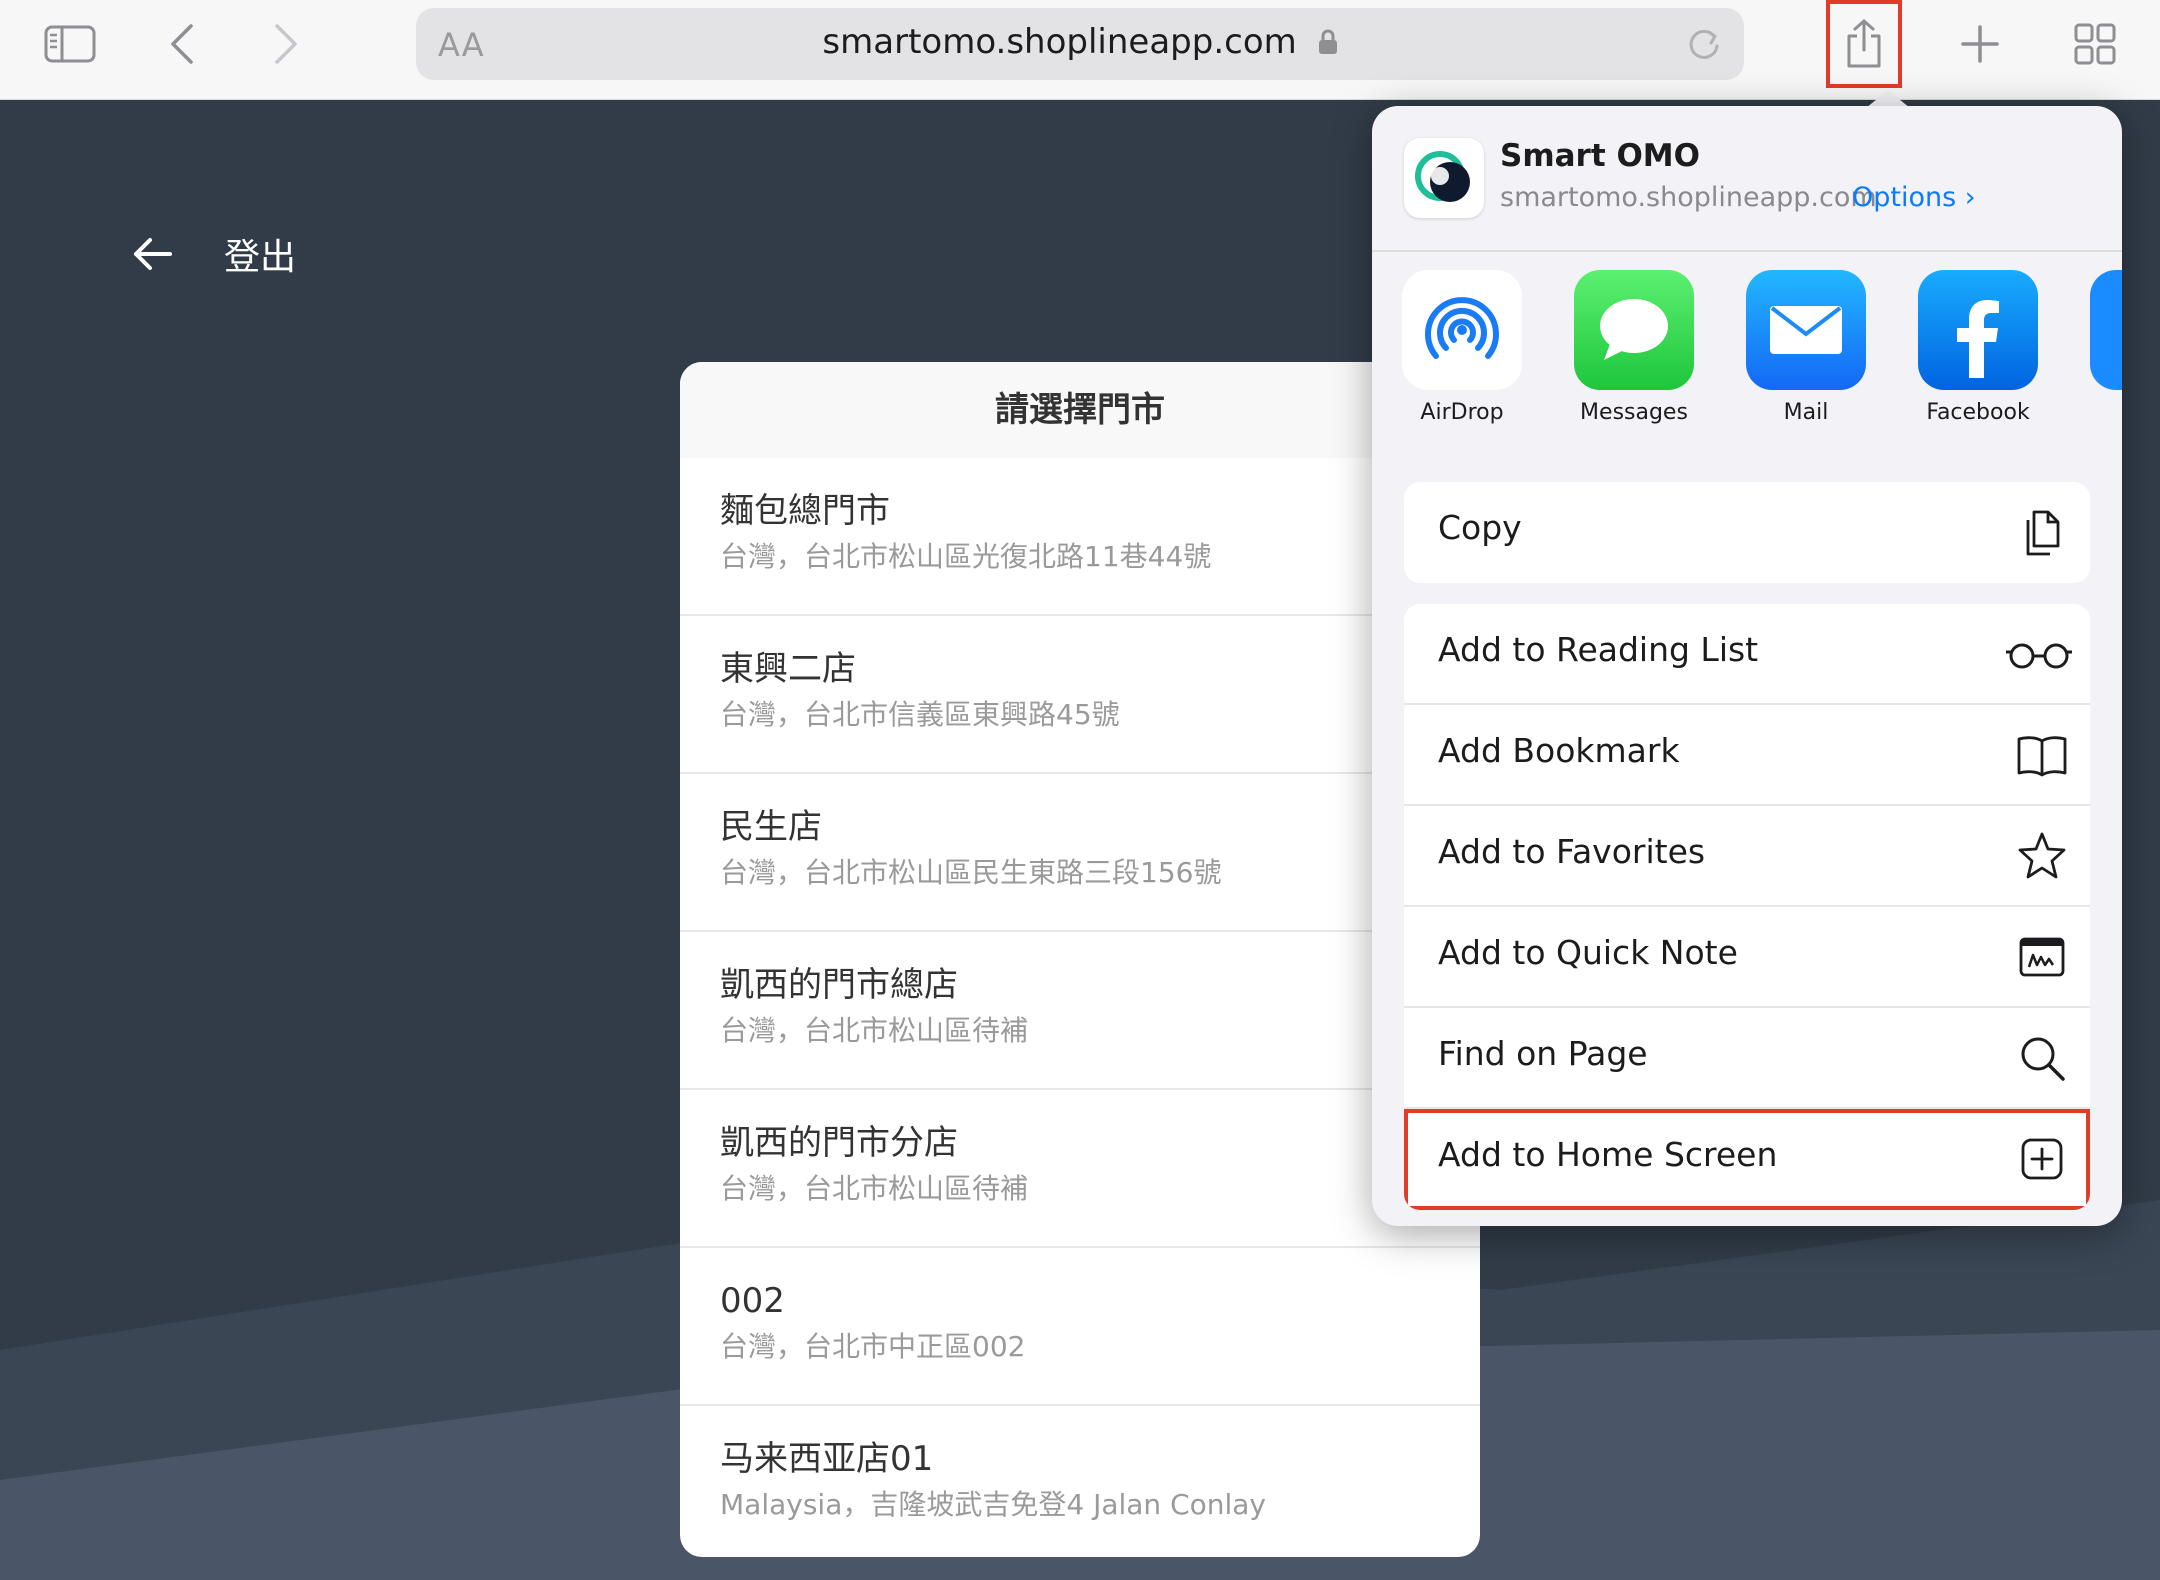 The image size is (2160, 1580). I want to click on store-name: 東興二店, so click(788, 669).